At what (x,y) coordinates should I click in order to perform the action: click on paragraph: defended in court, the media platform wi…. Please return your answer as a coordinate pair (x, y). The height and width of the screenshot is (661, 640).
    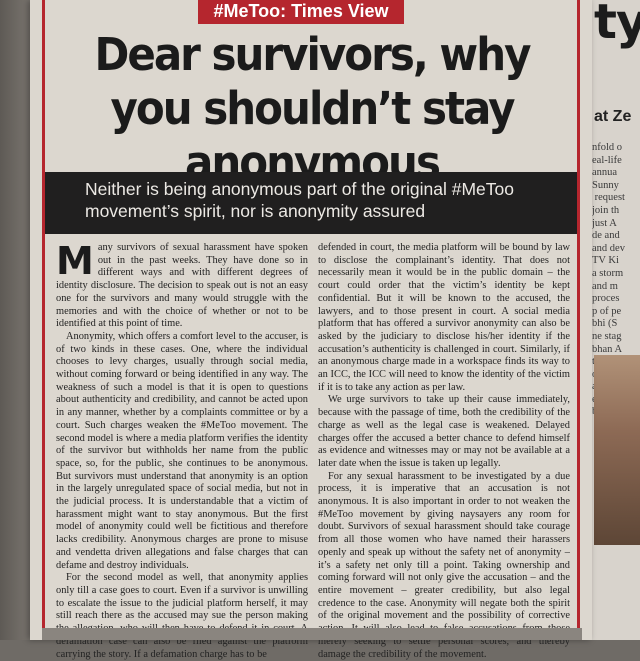
    Looking at the image, I should click on (444, 317).